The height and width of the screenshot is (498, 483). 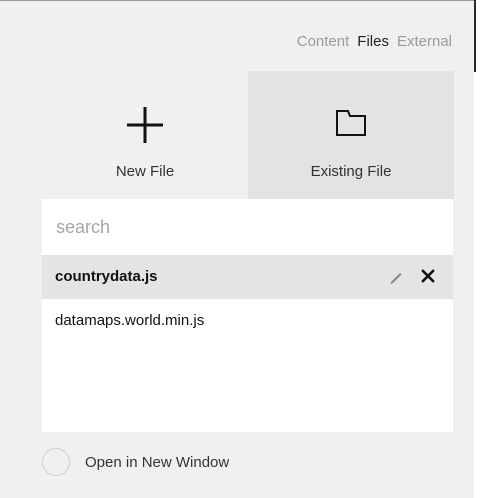 I want to click on file-row: countrydata.js, so click(x=247, y=277).